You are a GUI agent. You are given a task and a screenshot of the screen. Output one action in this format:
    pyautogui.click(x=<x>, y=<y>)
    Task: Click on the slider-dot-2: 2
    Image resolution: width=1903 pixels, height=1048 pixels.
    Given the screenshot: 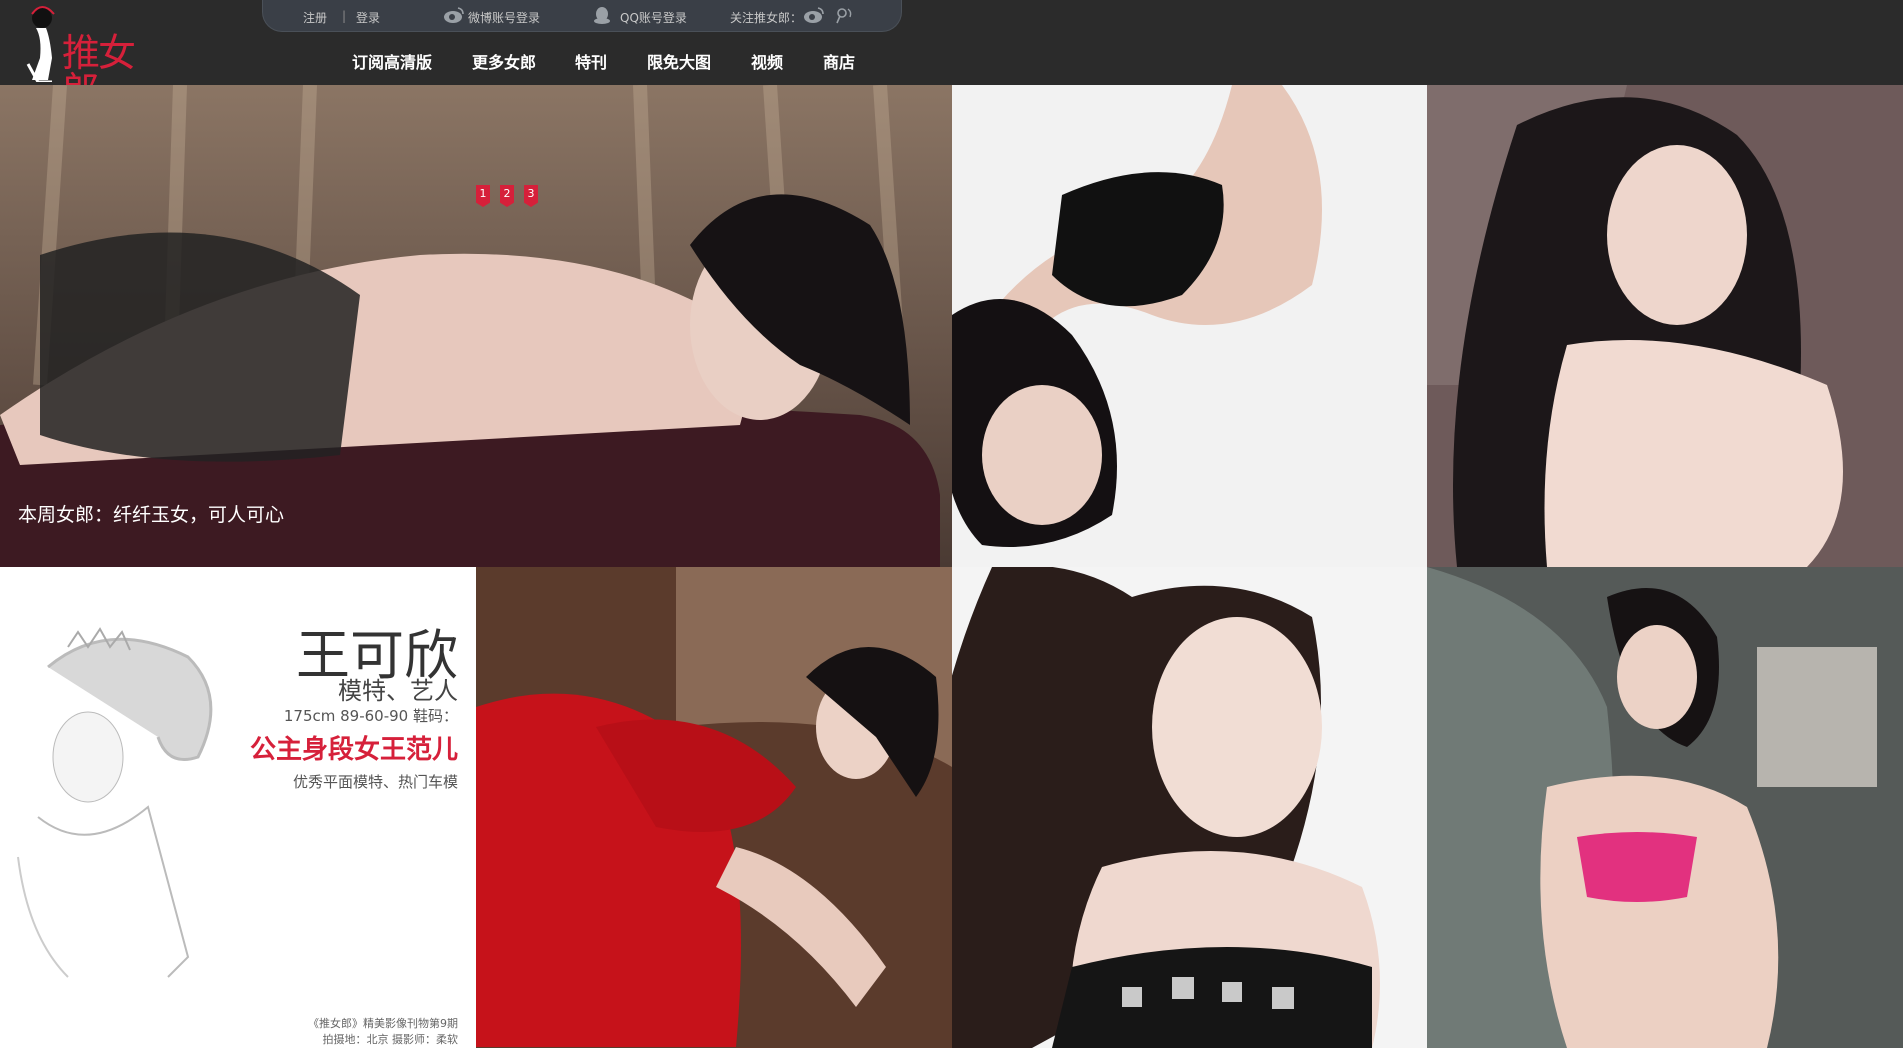 What is the action you would take?
    pyautogui.click(x=507, y=196)
    